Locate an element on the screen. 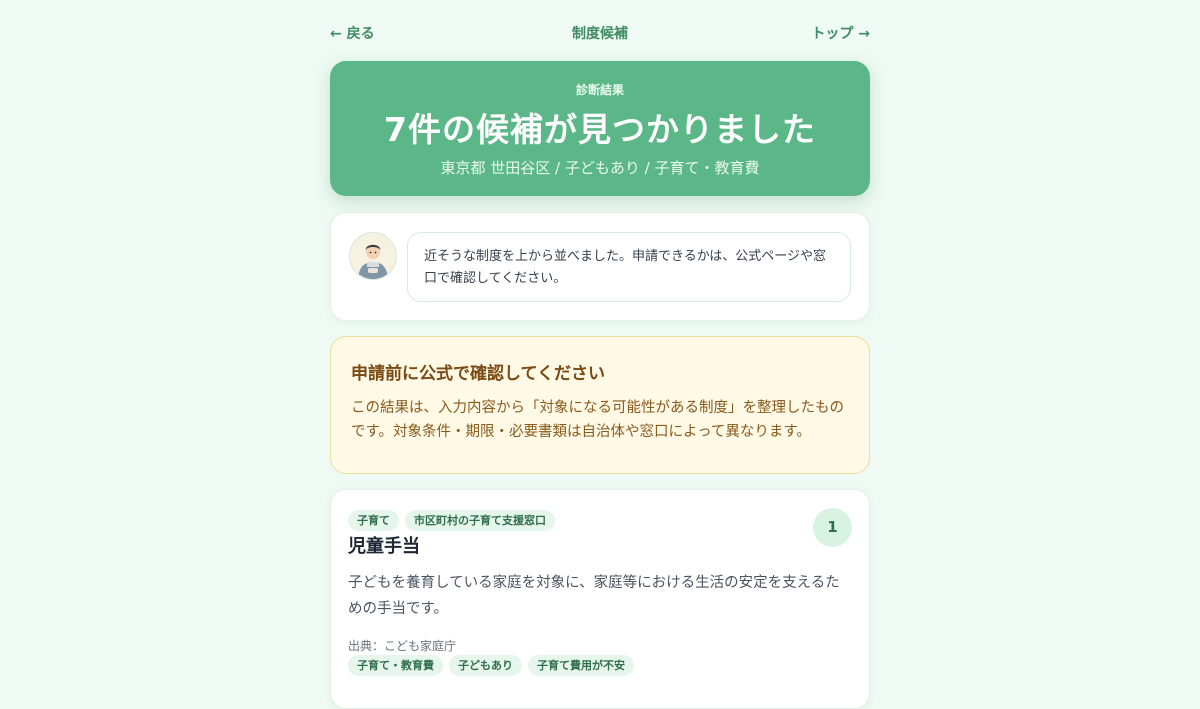 The width and height of the screenshot is (1200, 709). category-tags: 子育て 市区町村の子育て支援窓口 is located at coordinates (454, 520).